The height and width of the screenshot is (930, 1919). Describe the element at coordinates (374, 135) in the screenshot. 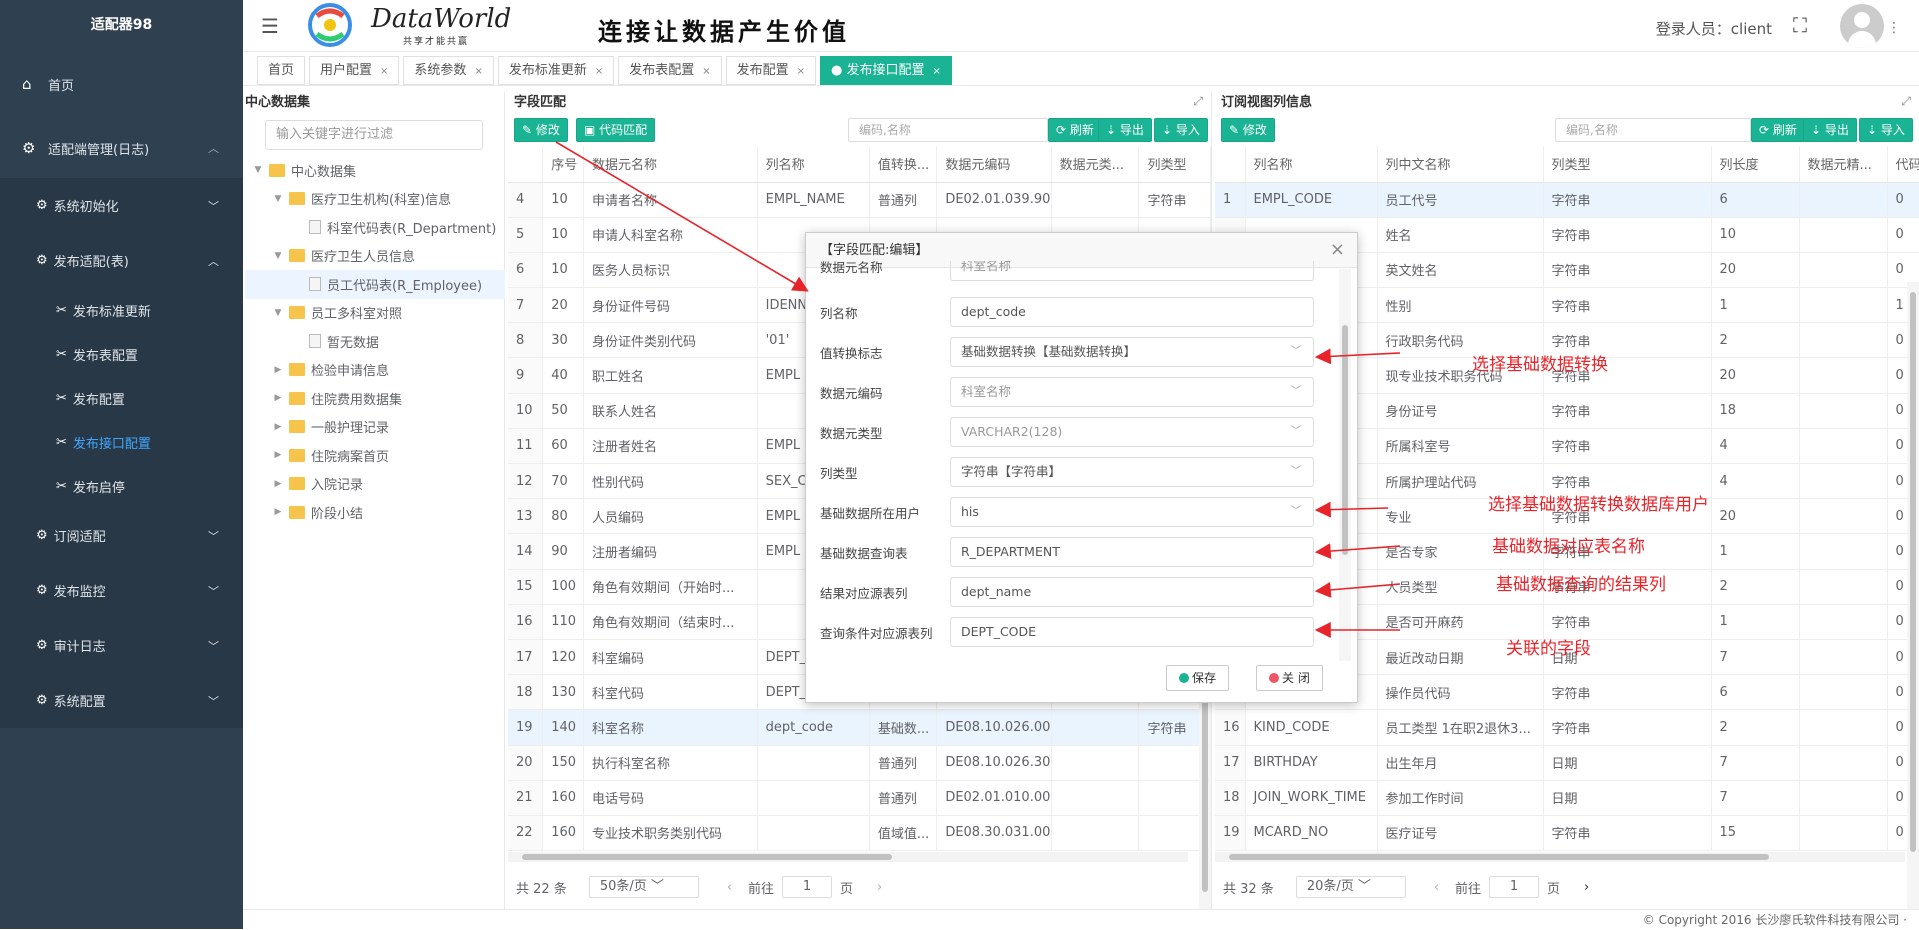

I see `tree-search-input: 输入关键字进行过滤` at that location.